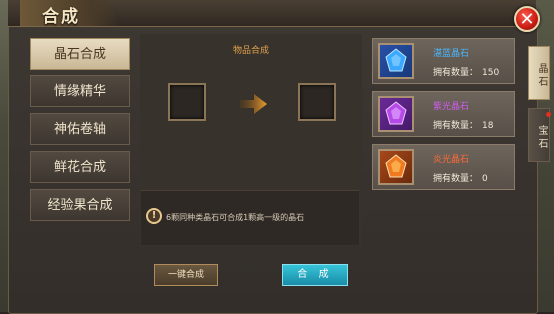  Describe the element at coordinates (186, 275) in the screenshot. I see `one-click-synthesis-button: 一键合成` at that location.